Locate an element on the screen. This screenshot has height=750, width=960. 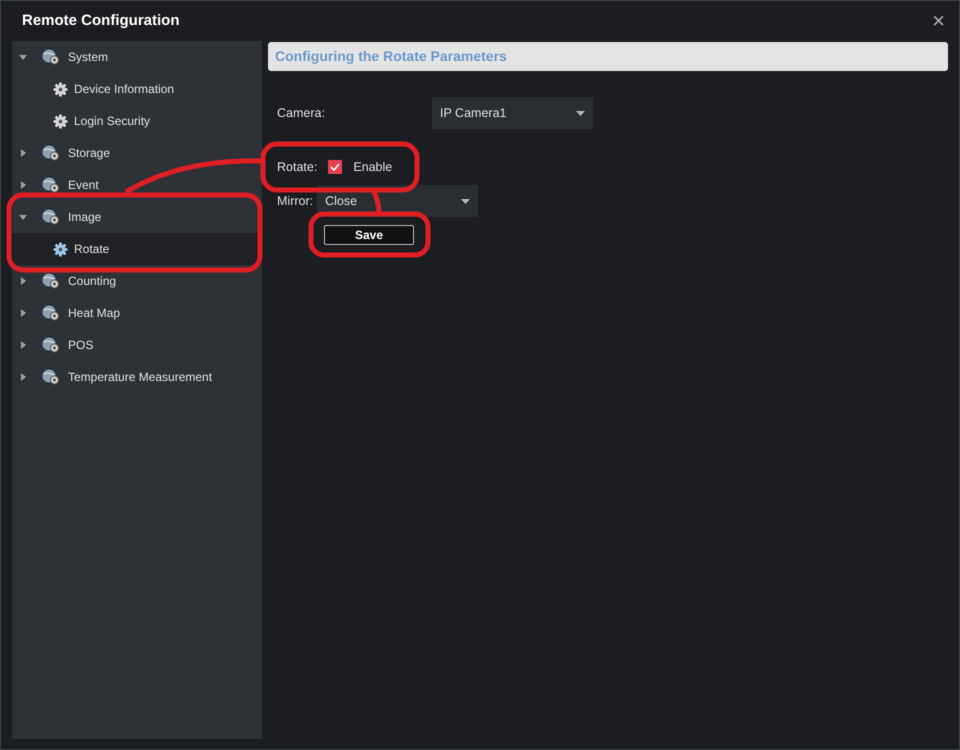
tree-item: Storage is located at coordinates (137, 153).